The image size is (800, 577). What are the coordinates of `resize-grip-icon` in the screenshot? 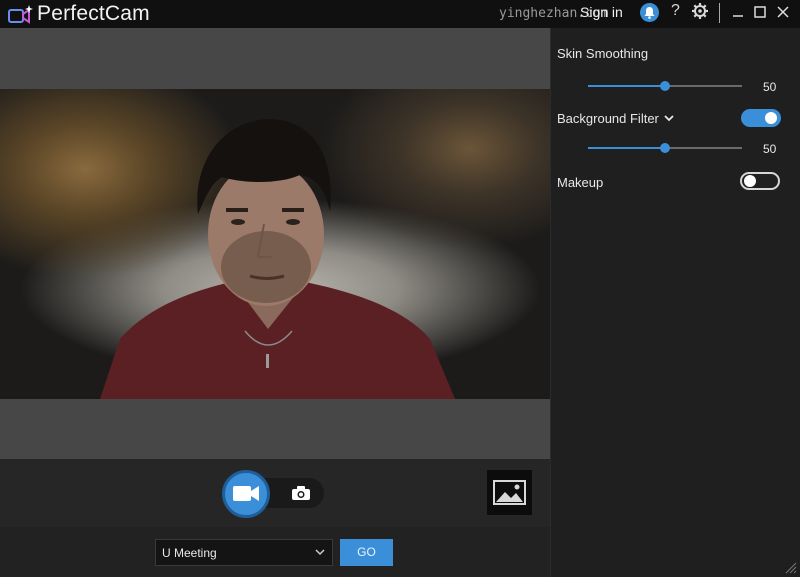 It's located at (790, 567).